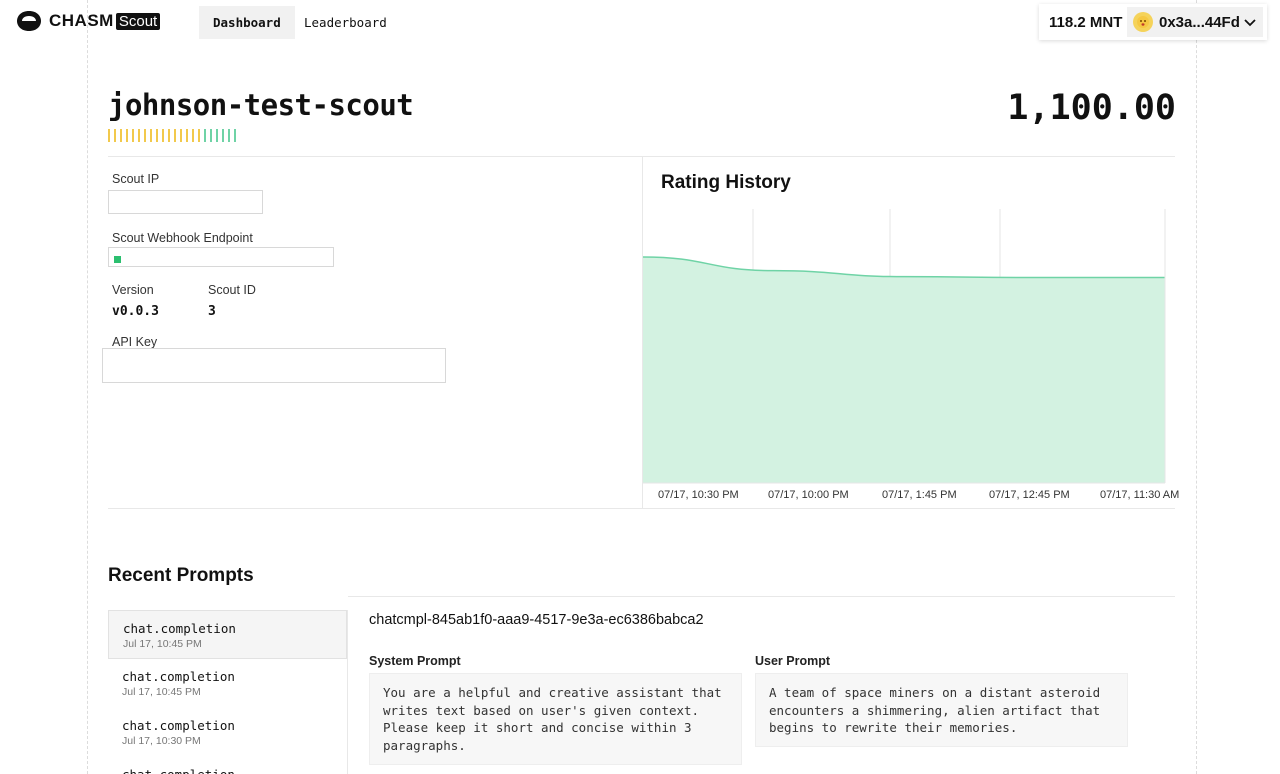 The width and height of the screenshot is (1280, 774). I want to click on scout-id-label: Scout ID, so click(232, 290).